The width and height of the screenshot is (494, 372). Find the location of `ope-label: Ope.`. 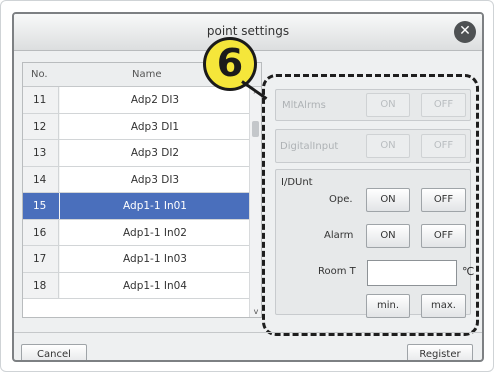

ope-label: Ope. is located at coordinates (341, 199).